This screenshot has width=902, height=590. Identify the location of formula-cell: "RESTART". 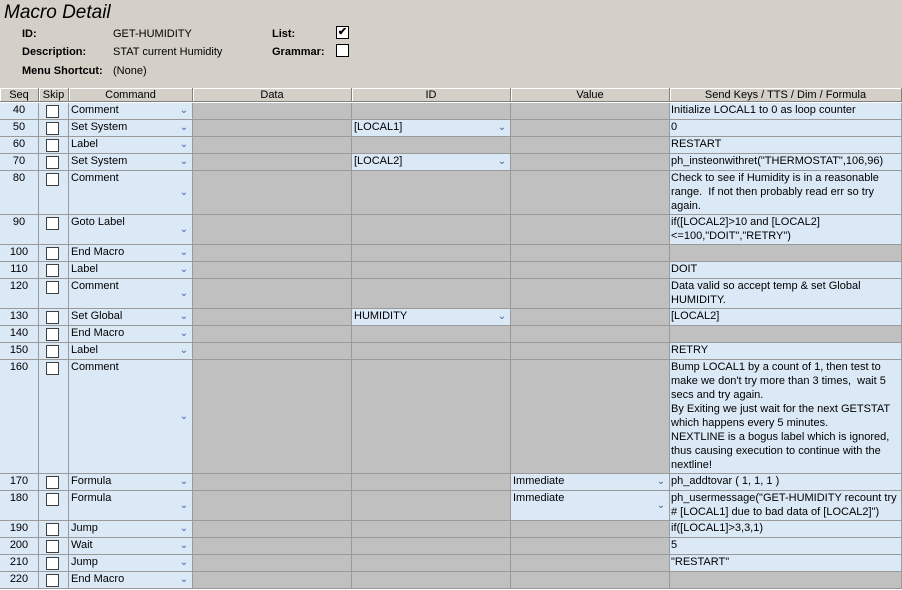
(786, 563).